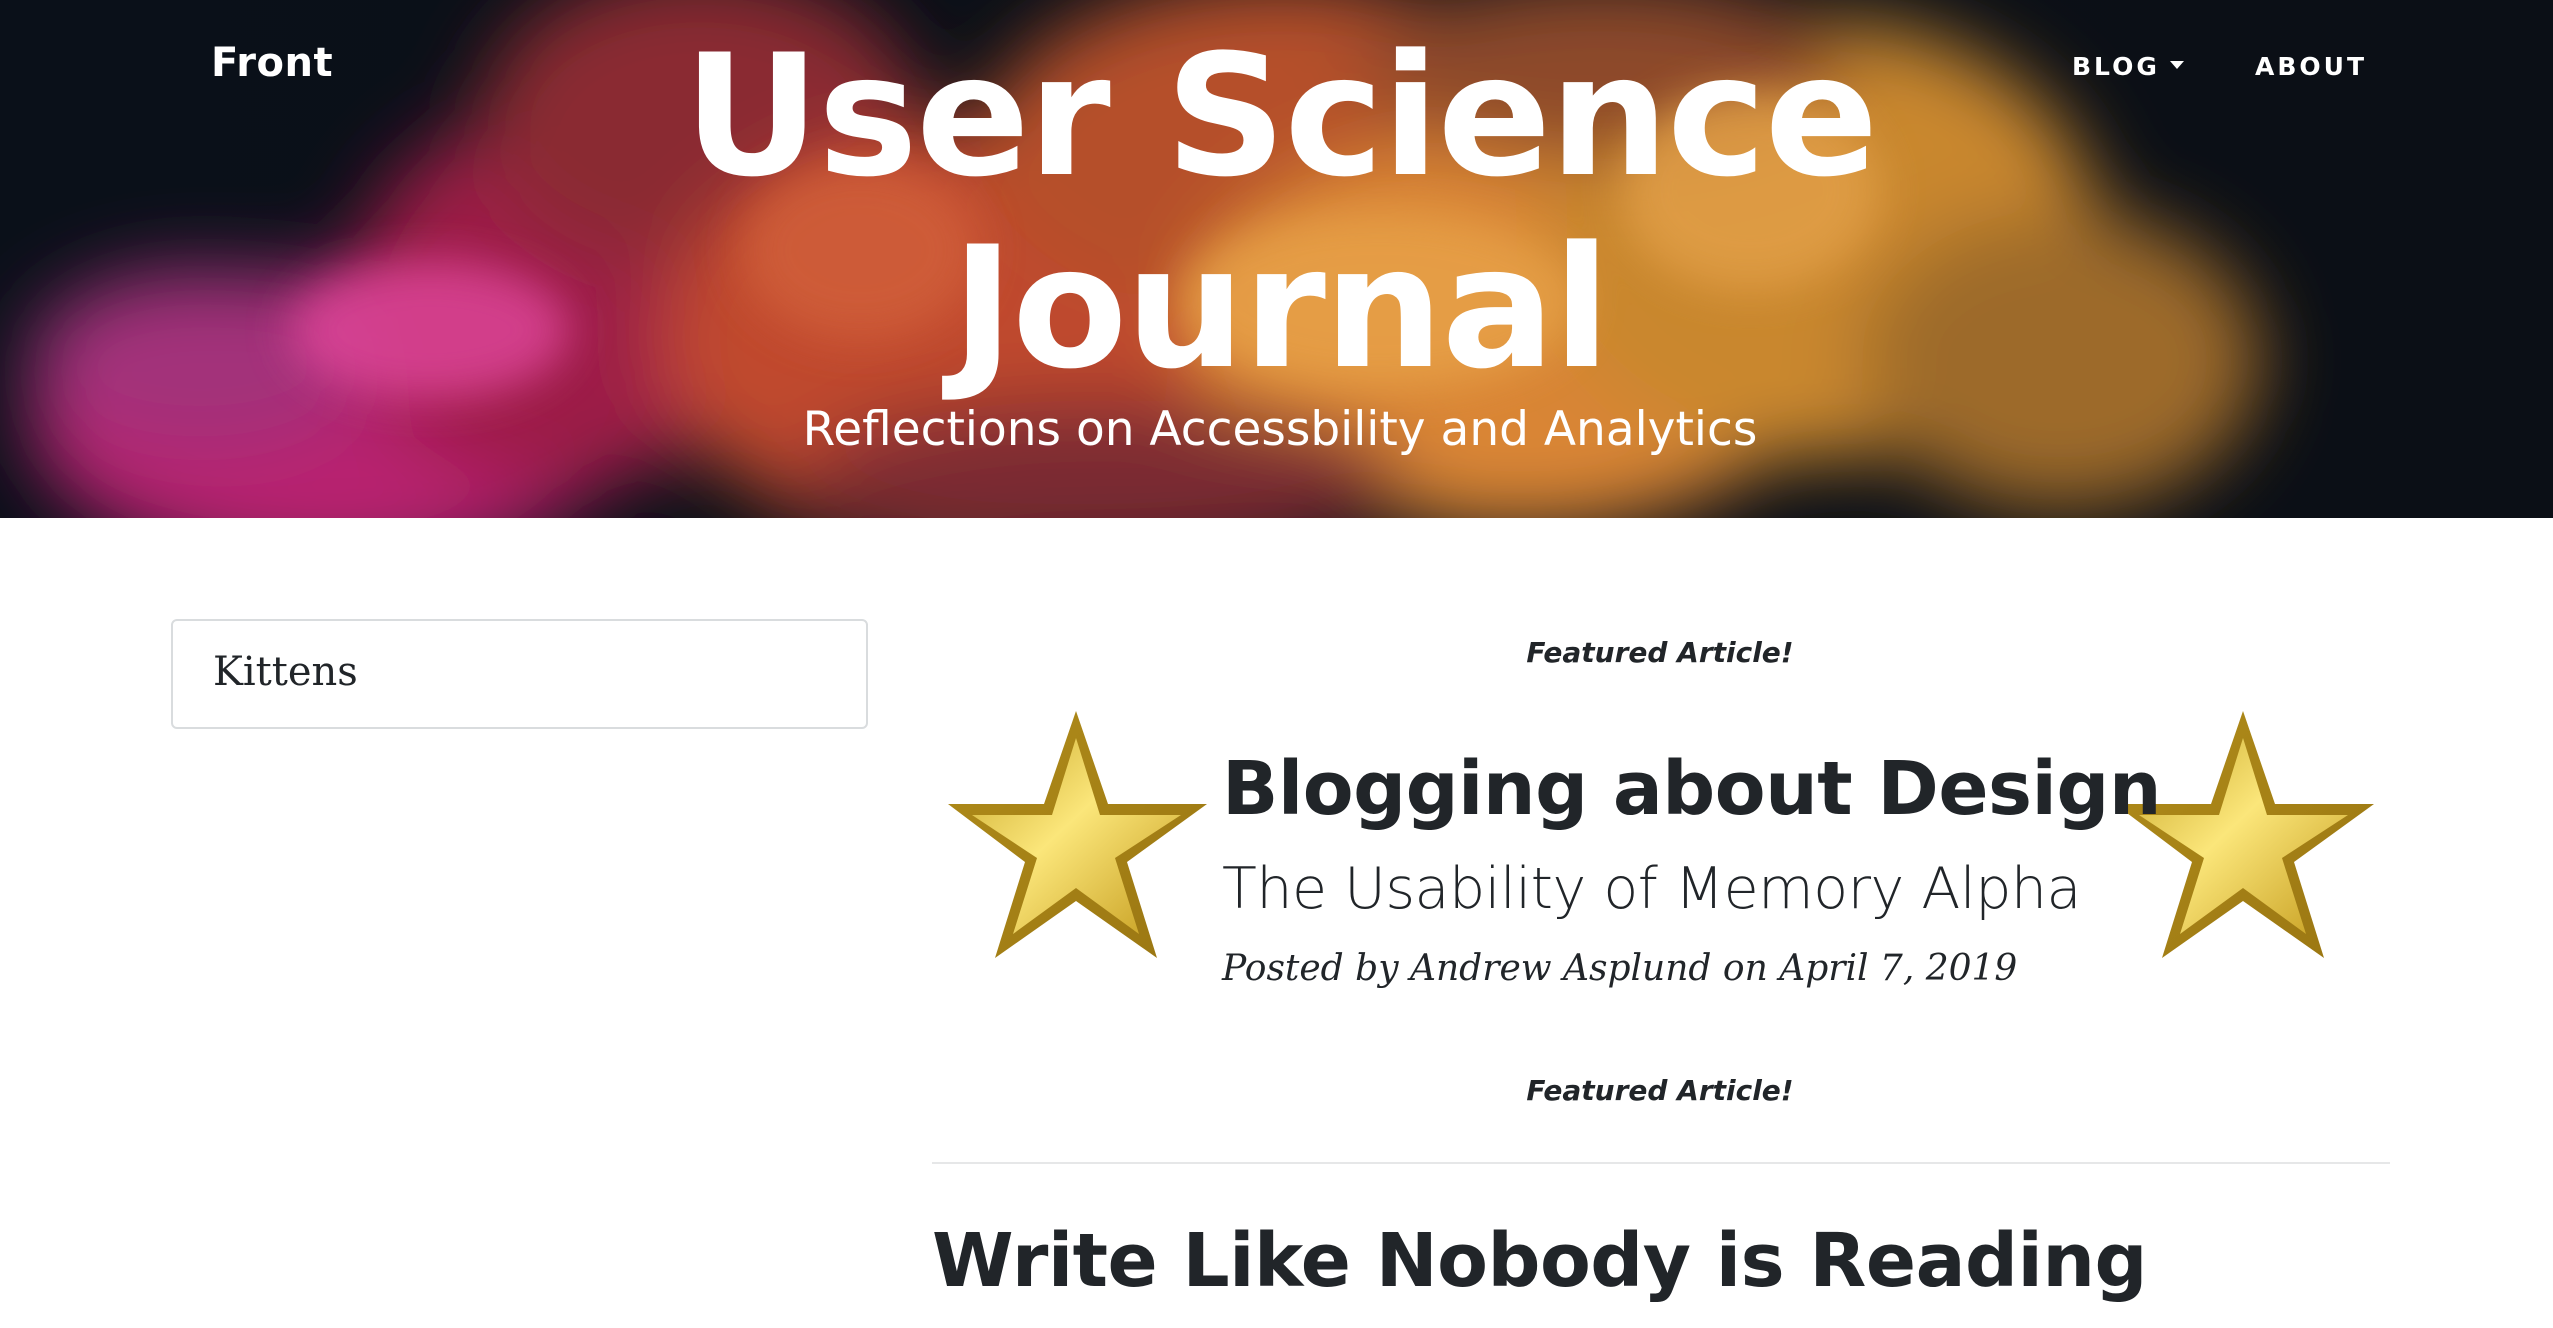 The image size is (2553, 1328). Describe the element at coordinates (1651, 889) in the screenshot. I see `featured-post-subtitle: The Usability of Memory Alpha` at that location.